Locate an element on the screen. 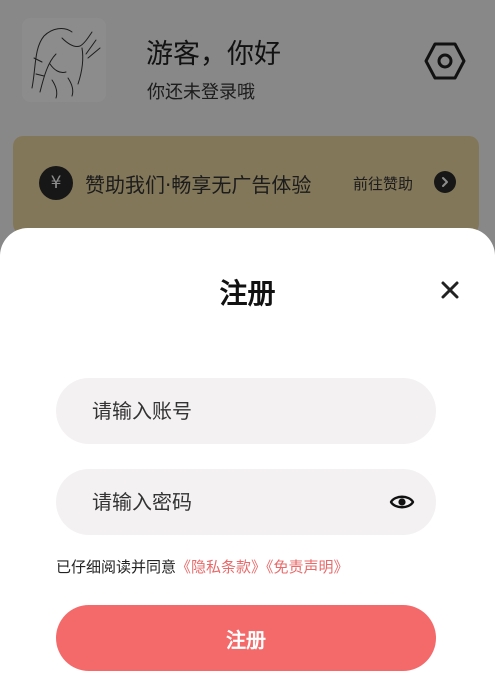 Image resolution: width=495 pixels, height=690 pixels. toggle-password-button is located at coordinates (402, 502).